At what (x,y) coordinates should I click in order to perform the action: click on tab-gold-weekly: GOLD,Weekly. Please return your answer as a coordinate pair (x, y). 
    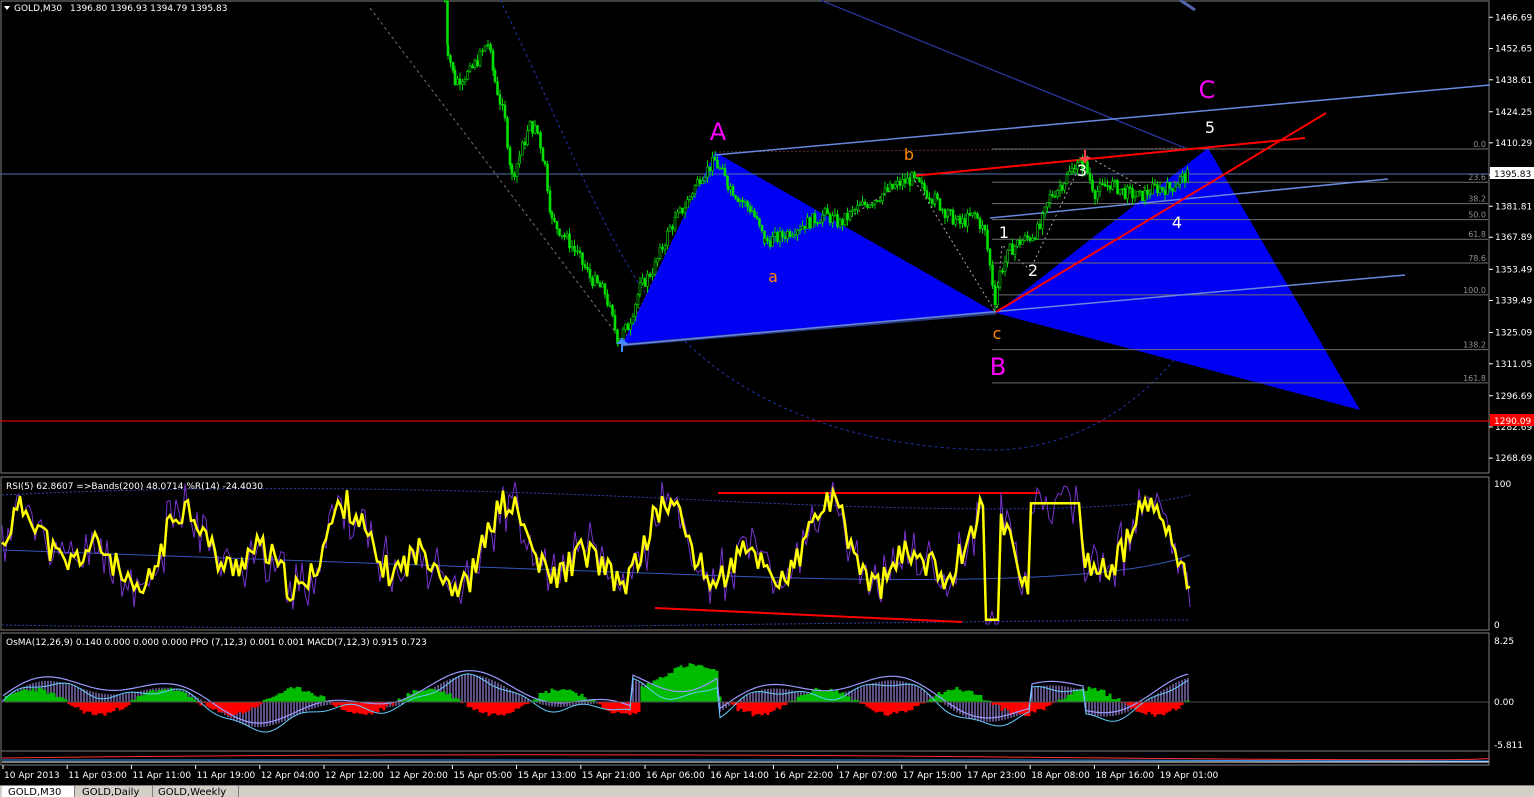
    Looking at the image, I should click on (195, 791).